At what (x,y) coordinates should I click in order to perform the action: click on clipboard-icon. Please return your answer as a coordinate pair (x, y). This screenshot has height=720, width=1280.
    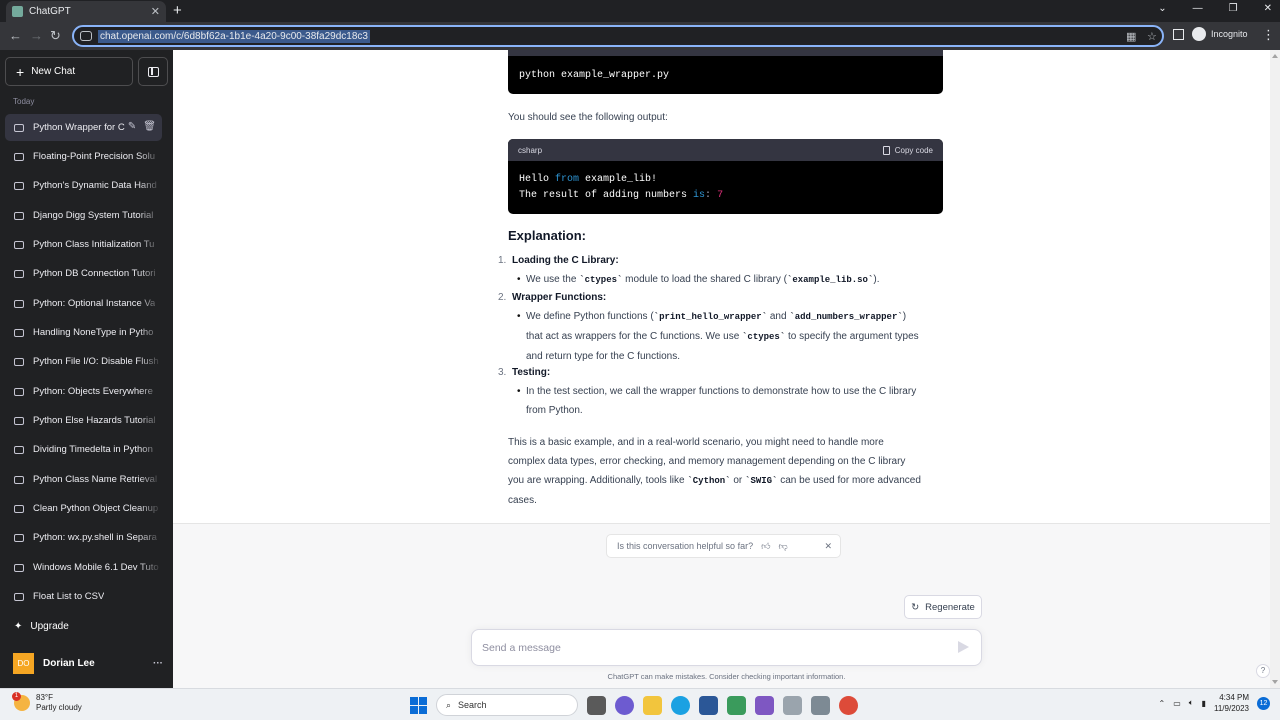
    Looking at the image, I should click on (886, 150).